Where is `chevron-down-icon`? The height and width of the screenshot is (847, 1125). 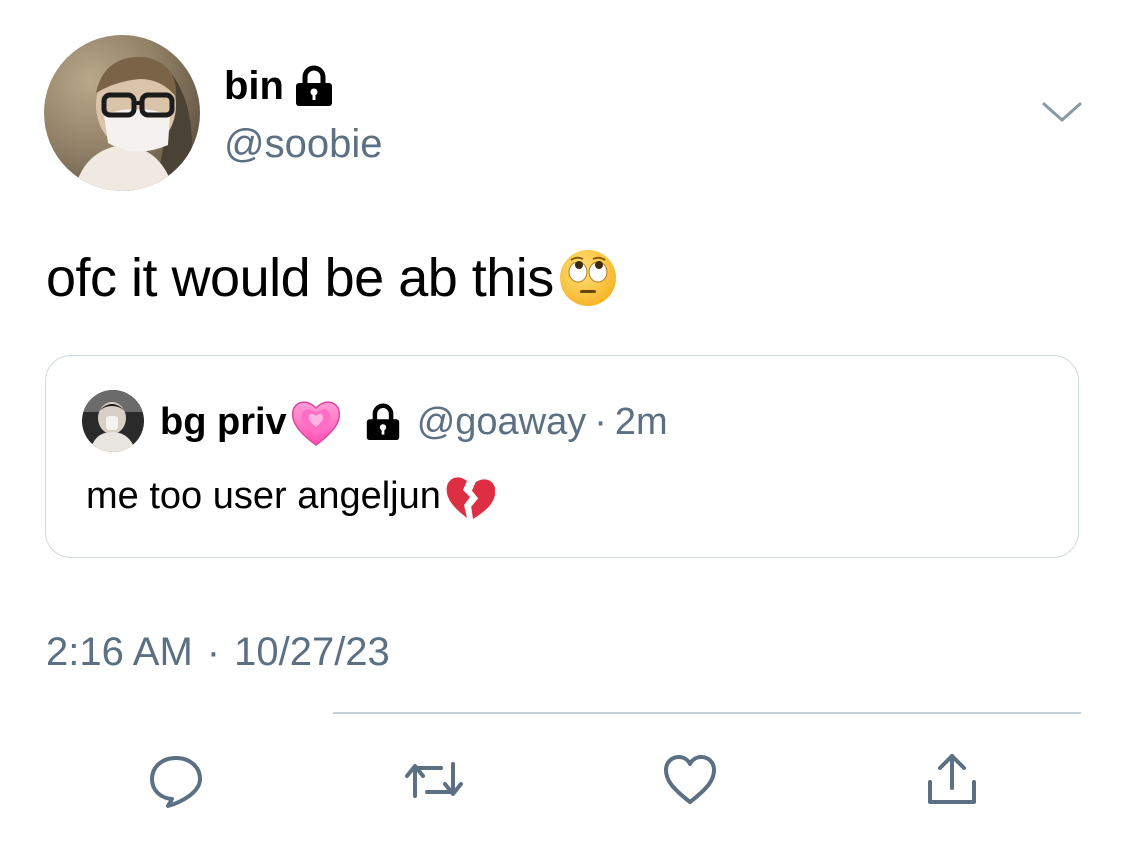
chevron-down-icon is located at coordinates (1062, 112).